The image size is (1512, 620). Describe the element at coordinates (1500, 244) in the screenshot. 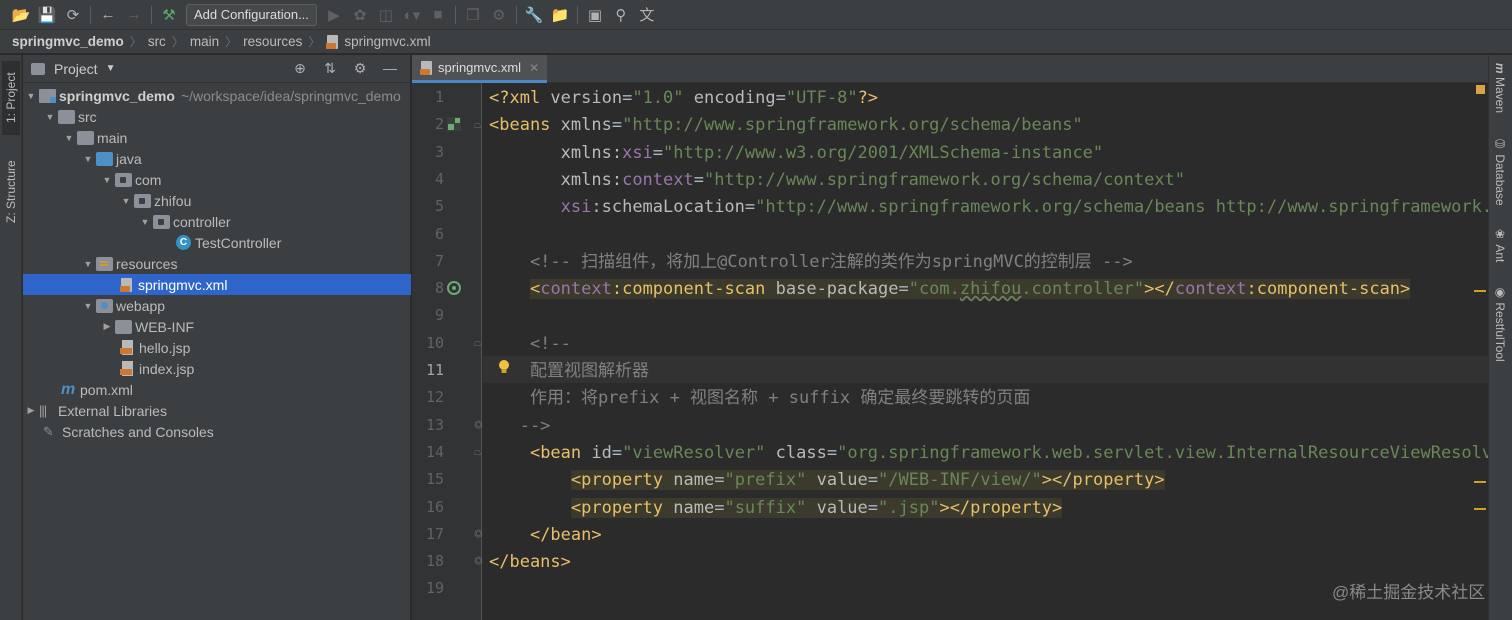

I see `tab-ant-tool: ❀ Ant` at that location.